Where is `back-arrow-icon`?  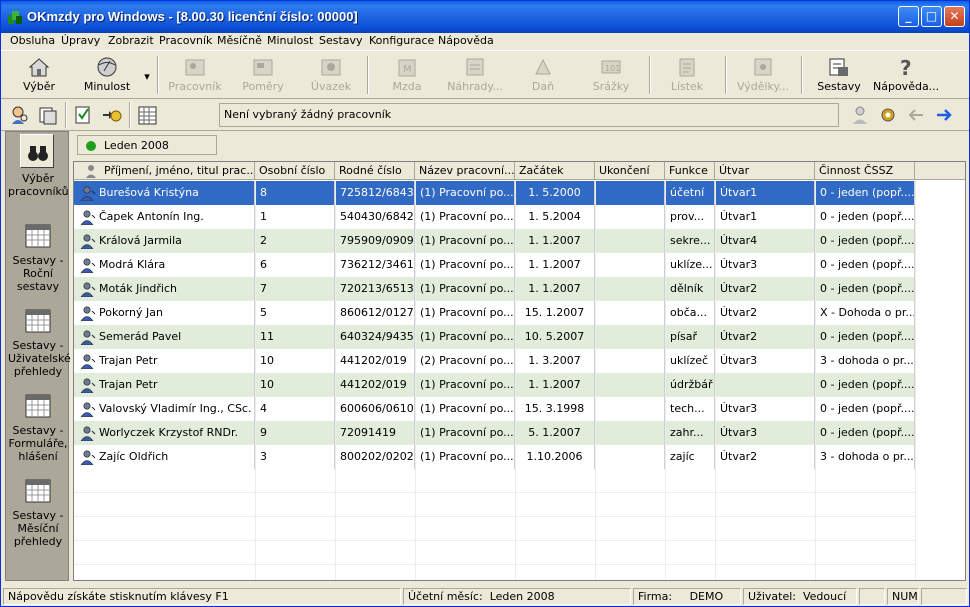
back-arrow-icon is located at coordinates (916, 115).